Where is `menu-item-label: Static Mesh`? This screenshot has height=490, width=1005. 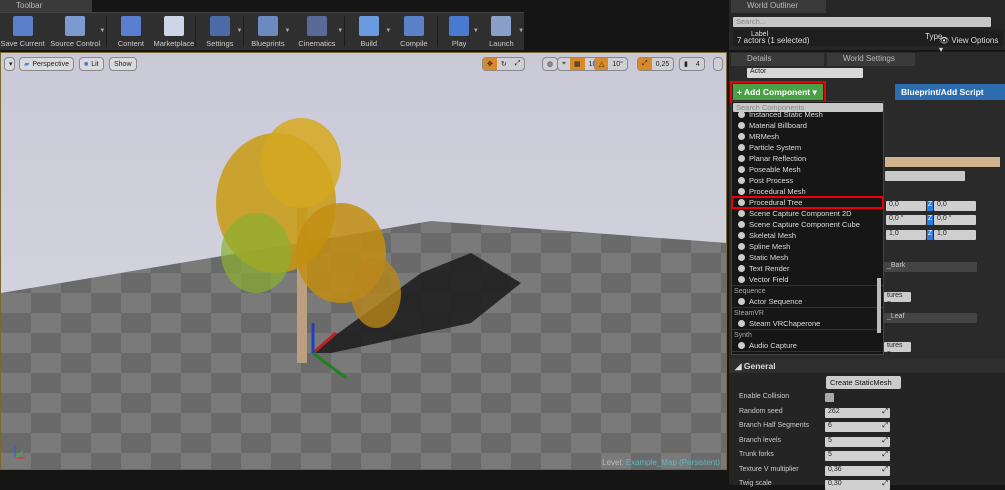 menu-item-label: Static Mesh is located at coordinates (769, 257).